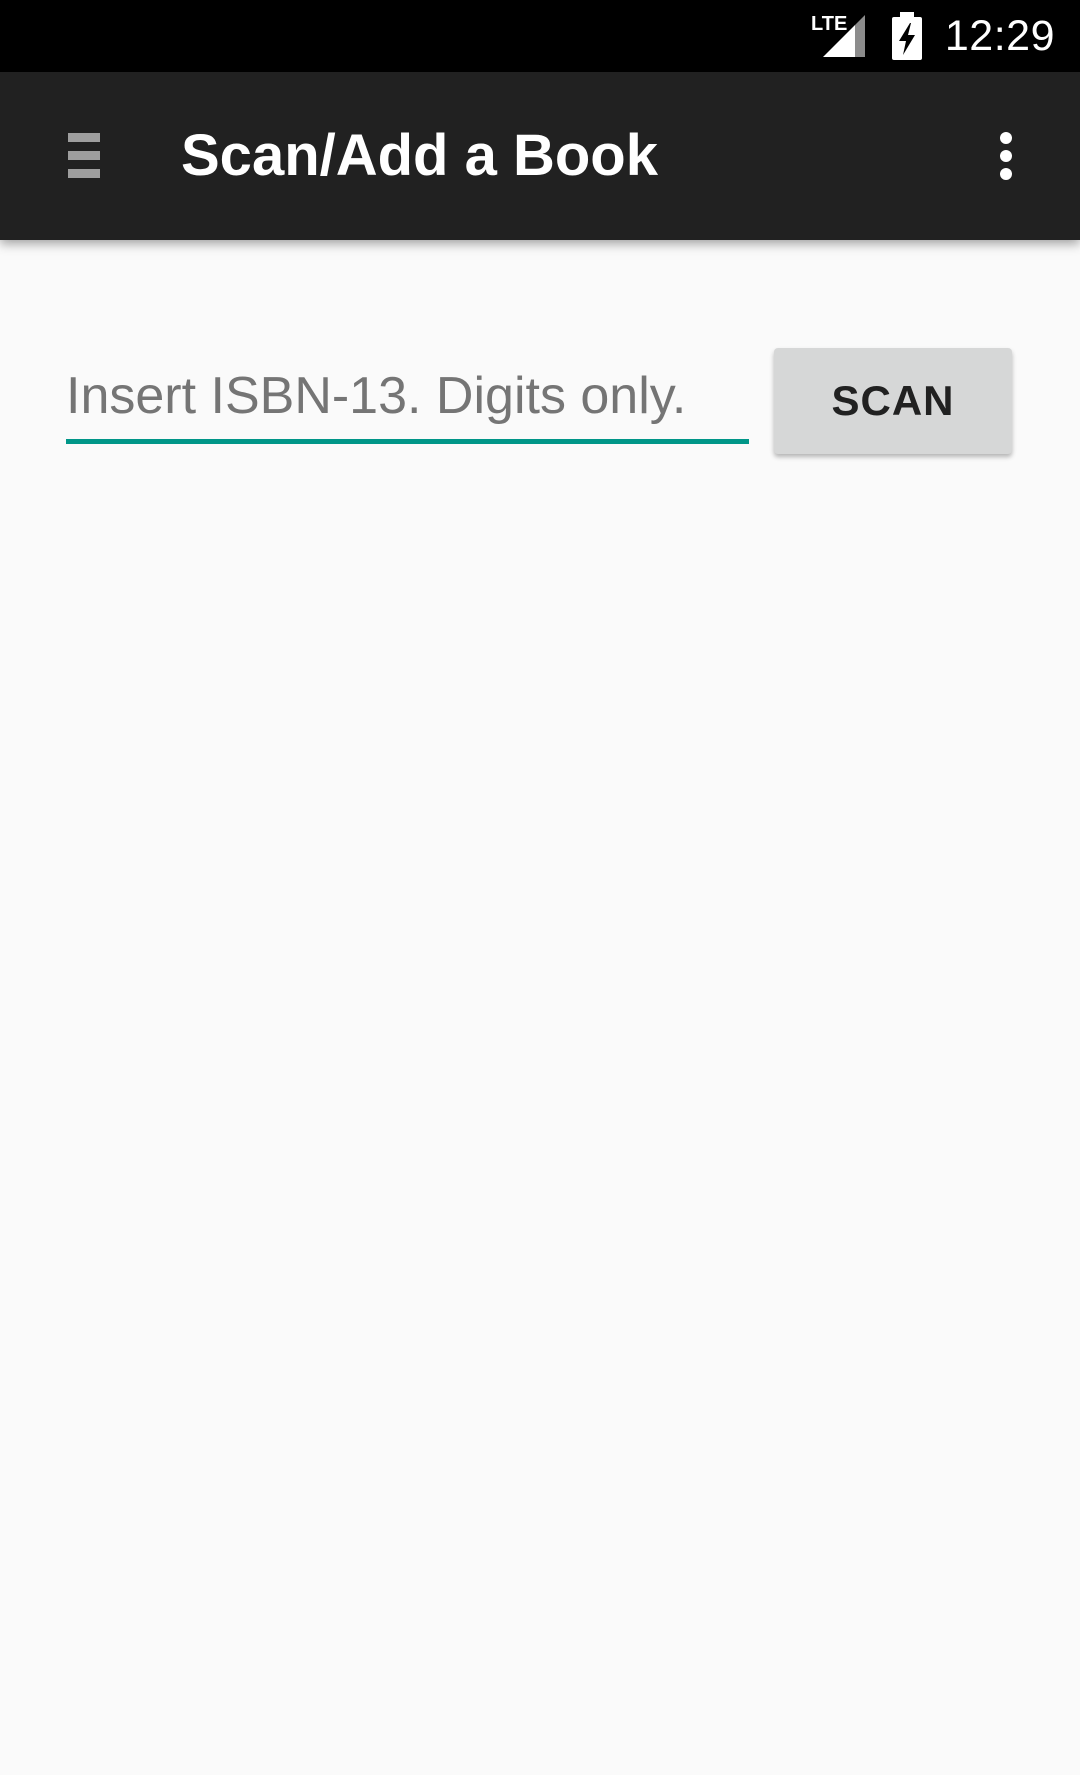 Image resolution: width=1080 pixels, height=1775 pixels. What do you see at coordinates (933, 36) in the screenshot?
I see `status-icons: LTE 12:29` at bounding box center [933, 36].